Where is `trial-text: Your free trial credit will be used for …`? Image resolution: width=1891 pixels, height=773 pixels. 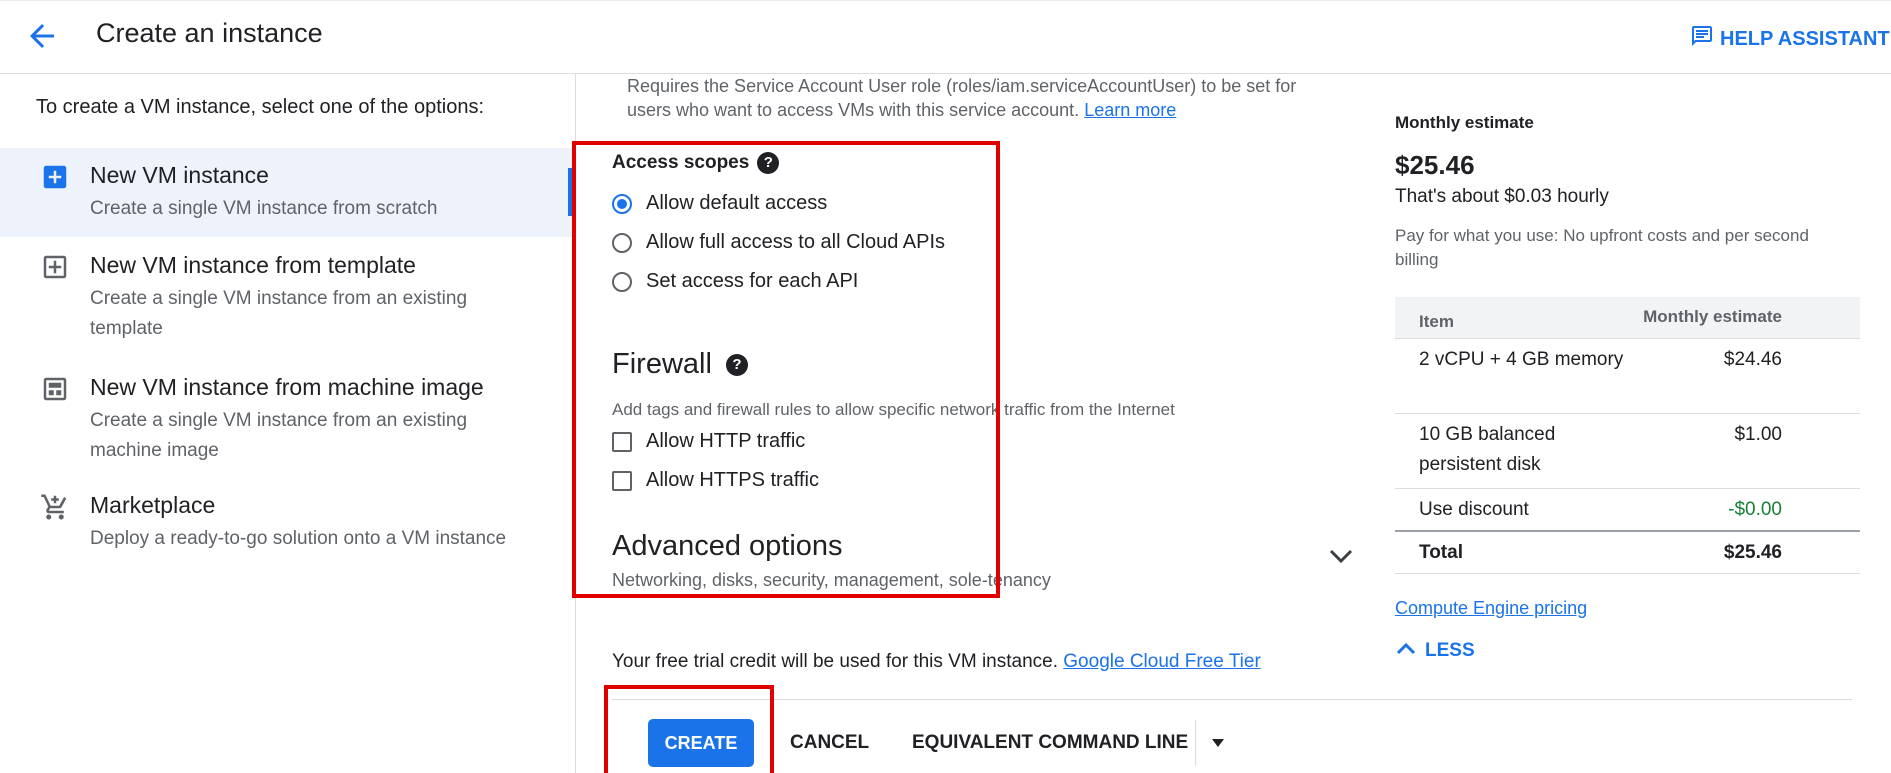
trial-text: Your free trial credit will be used for … is located at coordinates (835, 661).